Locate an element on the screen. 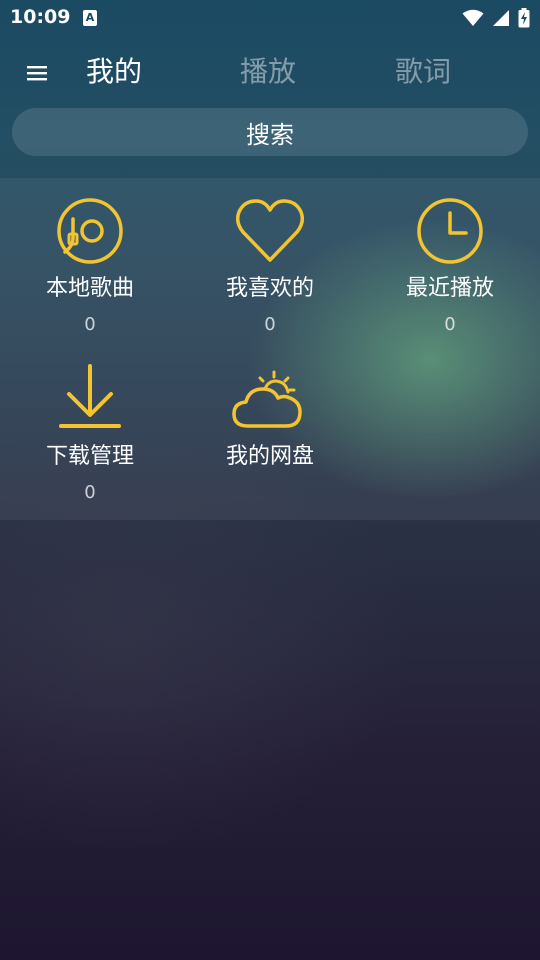 This screenshot has width=540, height=960. battery-charging-icon is located at coordinates (524, 18).